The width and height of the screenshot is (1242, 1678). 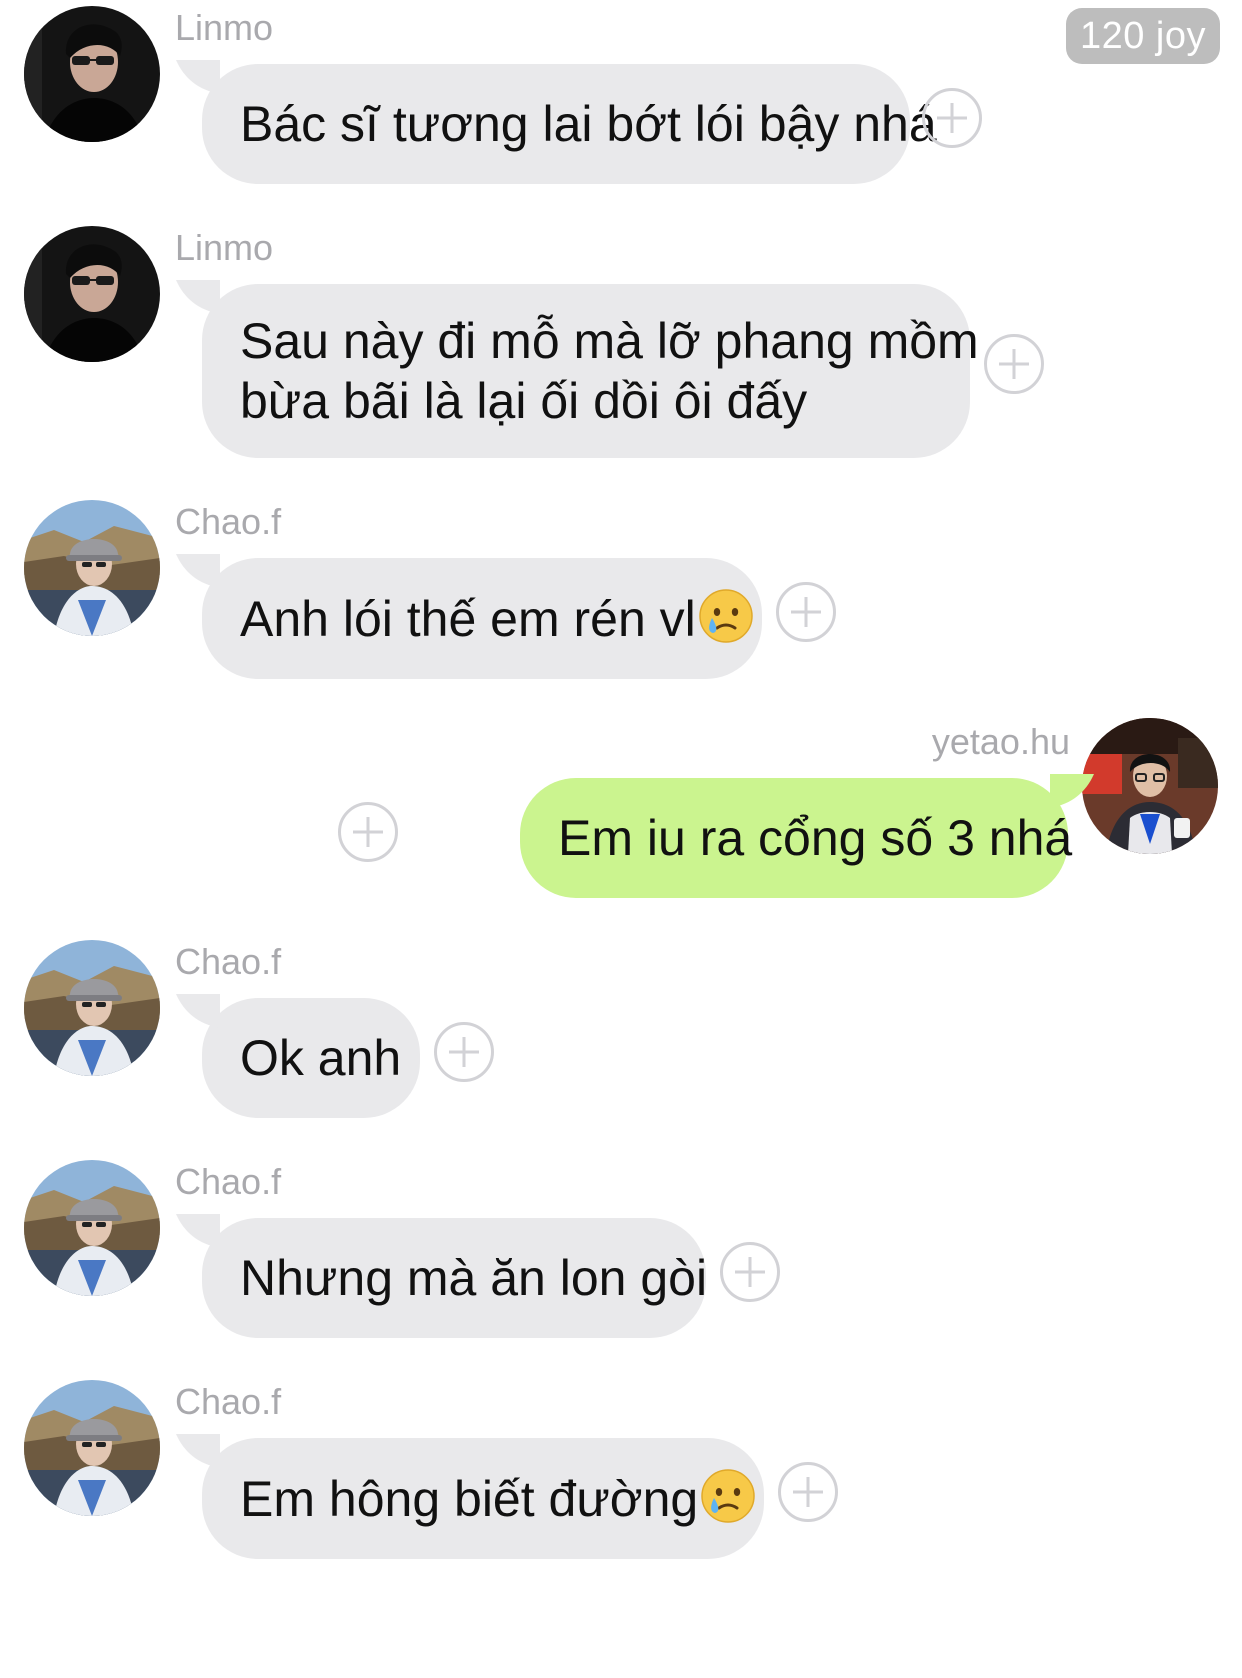 What do you see at coordinates (815, 838) in the screenshot?
I see `message-text: Em iu ra cổng số 3 nhá` at bounding box center [815, 838].